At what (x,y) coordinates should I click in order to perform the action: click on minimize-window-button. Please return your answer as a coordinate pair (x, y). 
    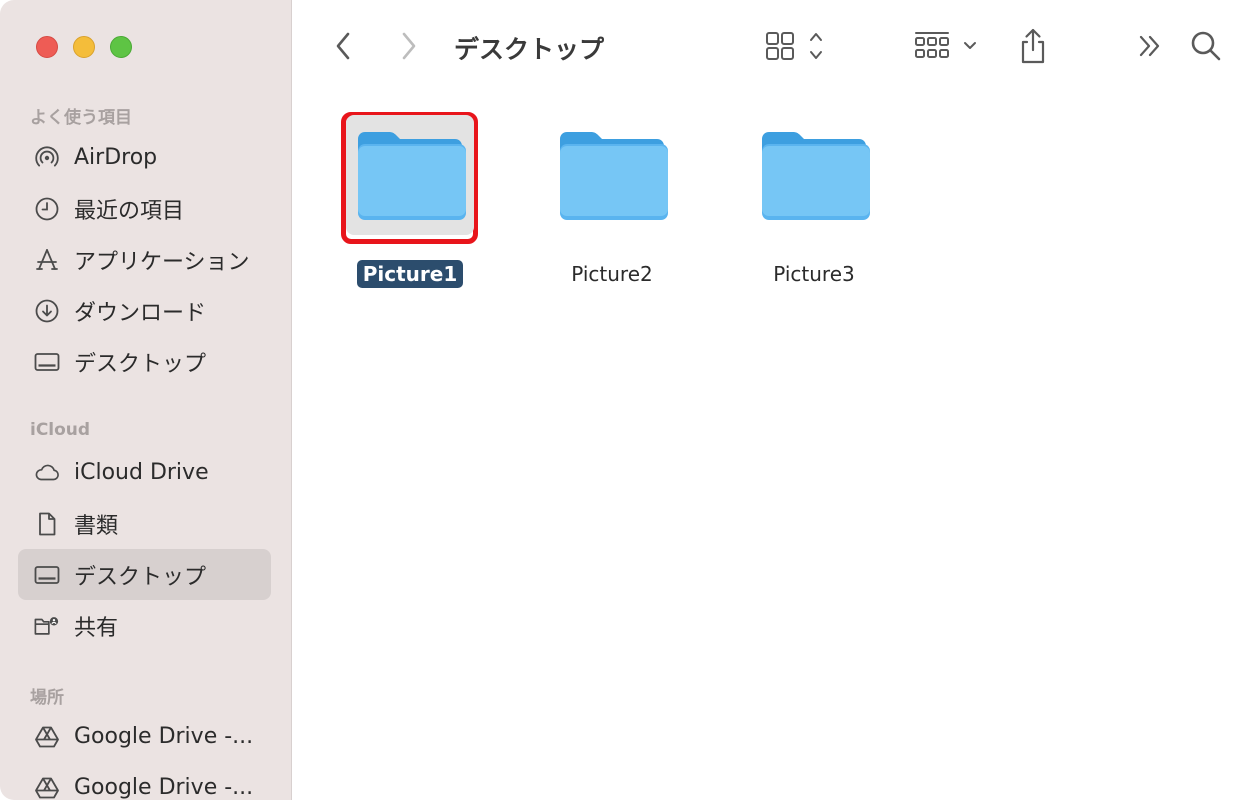
    Looking at the image, I should click on (84, 47).